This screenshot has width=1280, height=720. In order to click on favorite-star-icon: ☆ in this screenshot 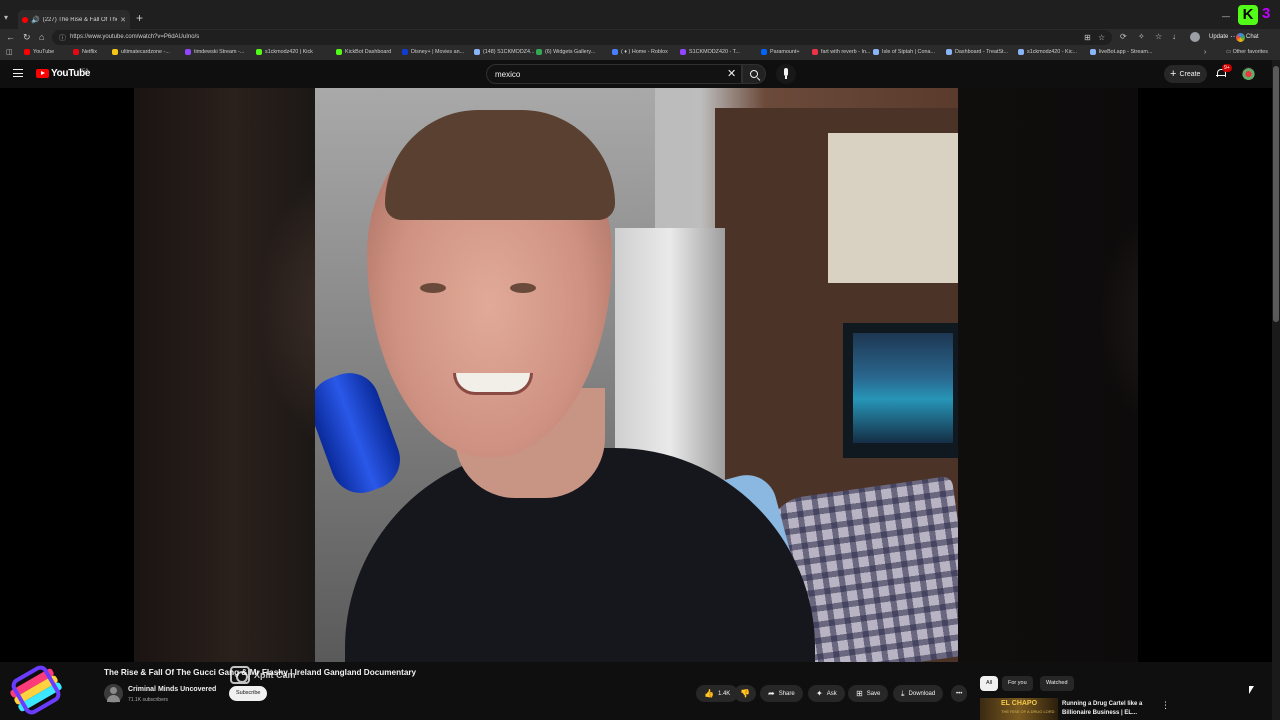, I will do `click(1101, 37)`.